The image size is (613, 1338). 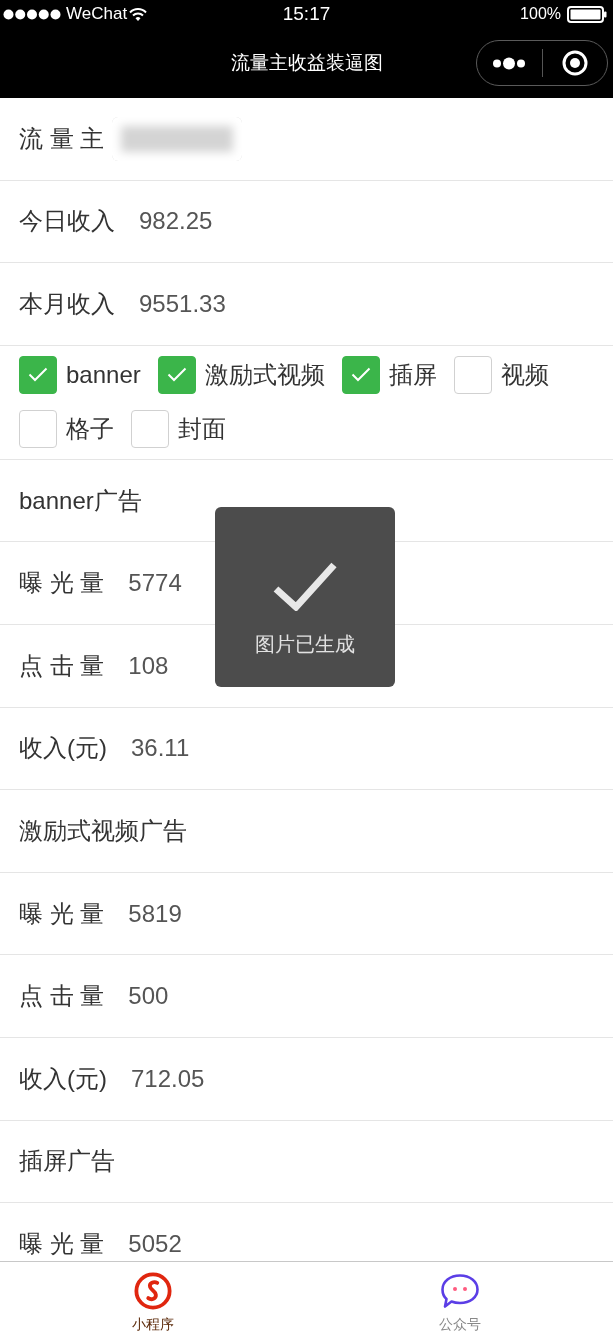 What do you see at coordinates (540, 14) in the screenshot?
I see `battery-percent: 100%` at bounding box center [540, 14].